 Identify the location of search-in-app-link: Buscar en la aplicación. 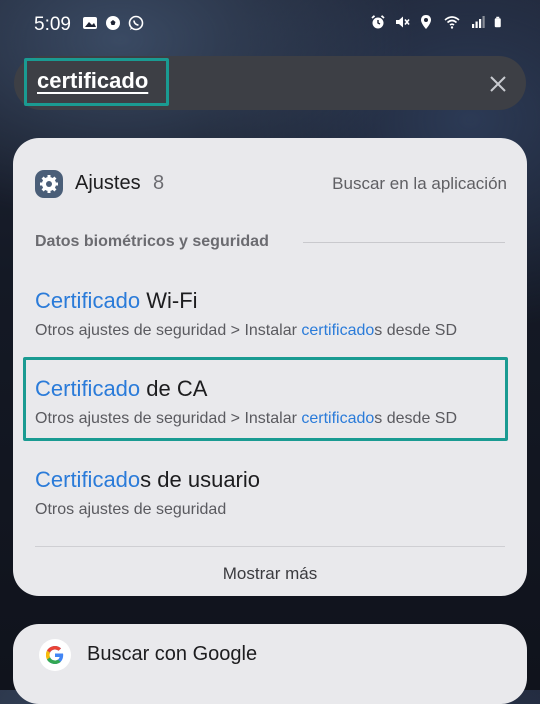
(419, 184).